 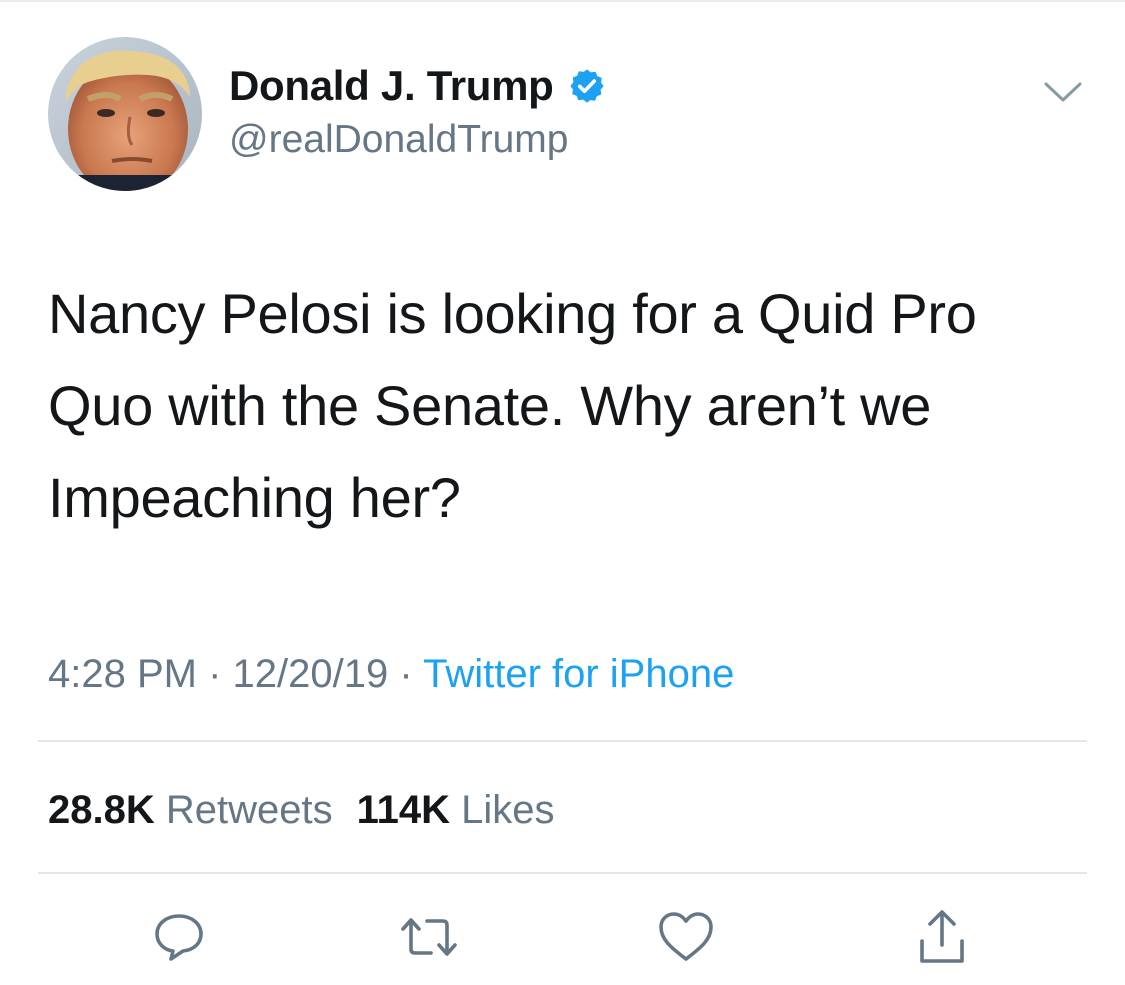 I want to click on author-handle: @realDonaldTrump, so click(x=398, y=140).